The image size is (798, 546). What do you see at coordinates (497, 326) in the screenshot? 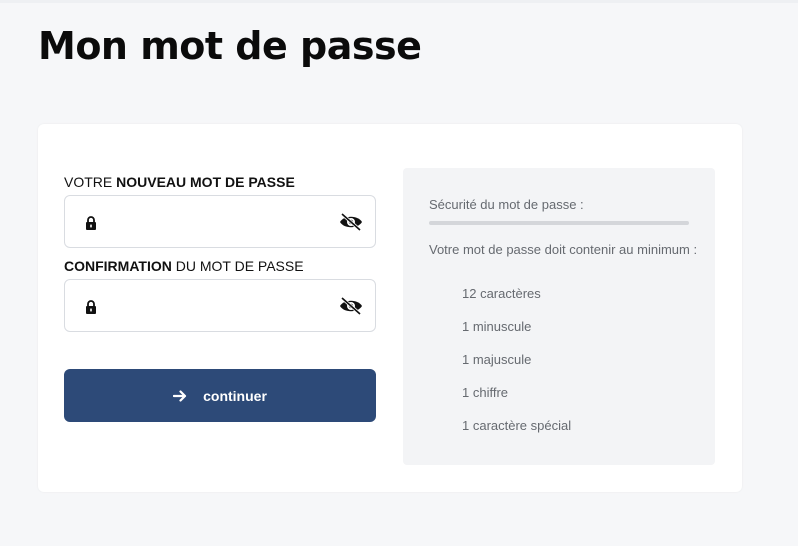
I see `rule-item: 1 minuscule` at bounding box center [497, 326].